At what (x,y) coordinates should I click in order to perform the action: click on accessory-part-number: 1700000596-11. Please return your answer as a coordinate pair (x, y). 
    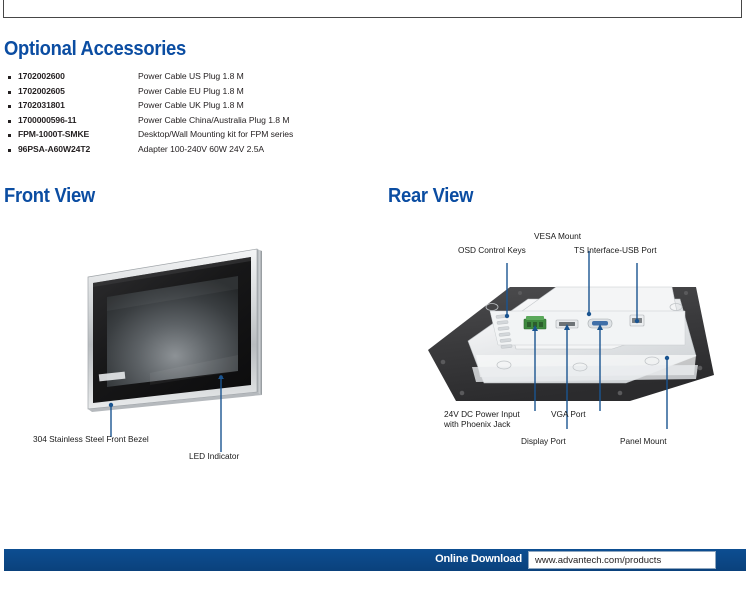
    Looking at the image, I should click on (47, 119).